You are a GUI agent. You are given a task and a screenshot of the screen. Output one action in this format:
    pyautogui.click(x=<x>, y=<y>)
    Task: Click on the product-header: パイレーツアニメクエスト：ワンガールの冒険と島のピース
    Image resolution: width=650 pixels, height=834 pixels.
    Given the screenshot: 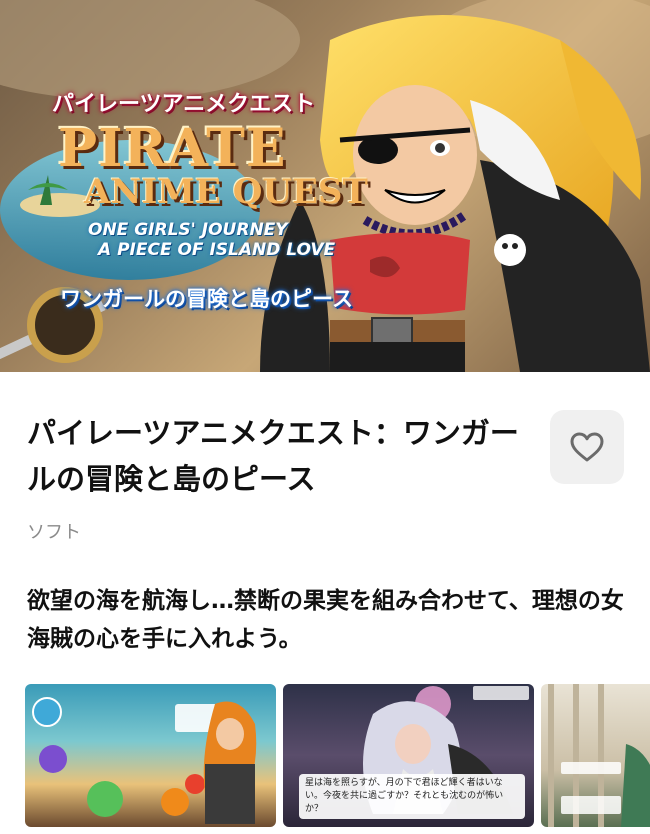 What is the action you would take?
    pyautogui.click(x=327, y=456)
    